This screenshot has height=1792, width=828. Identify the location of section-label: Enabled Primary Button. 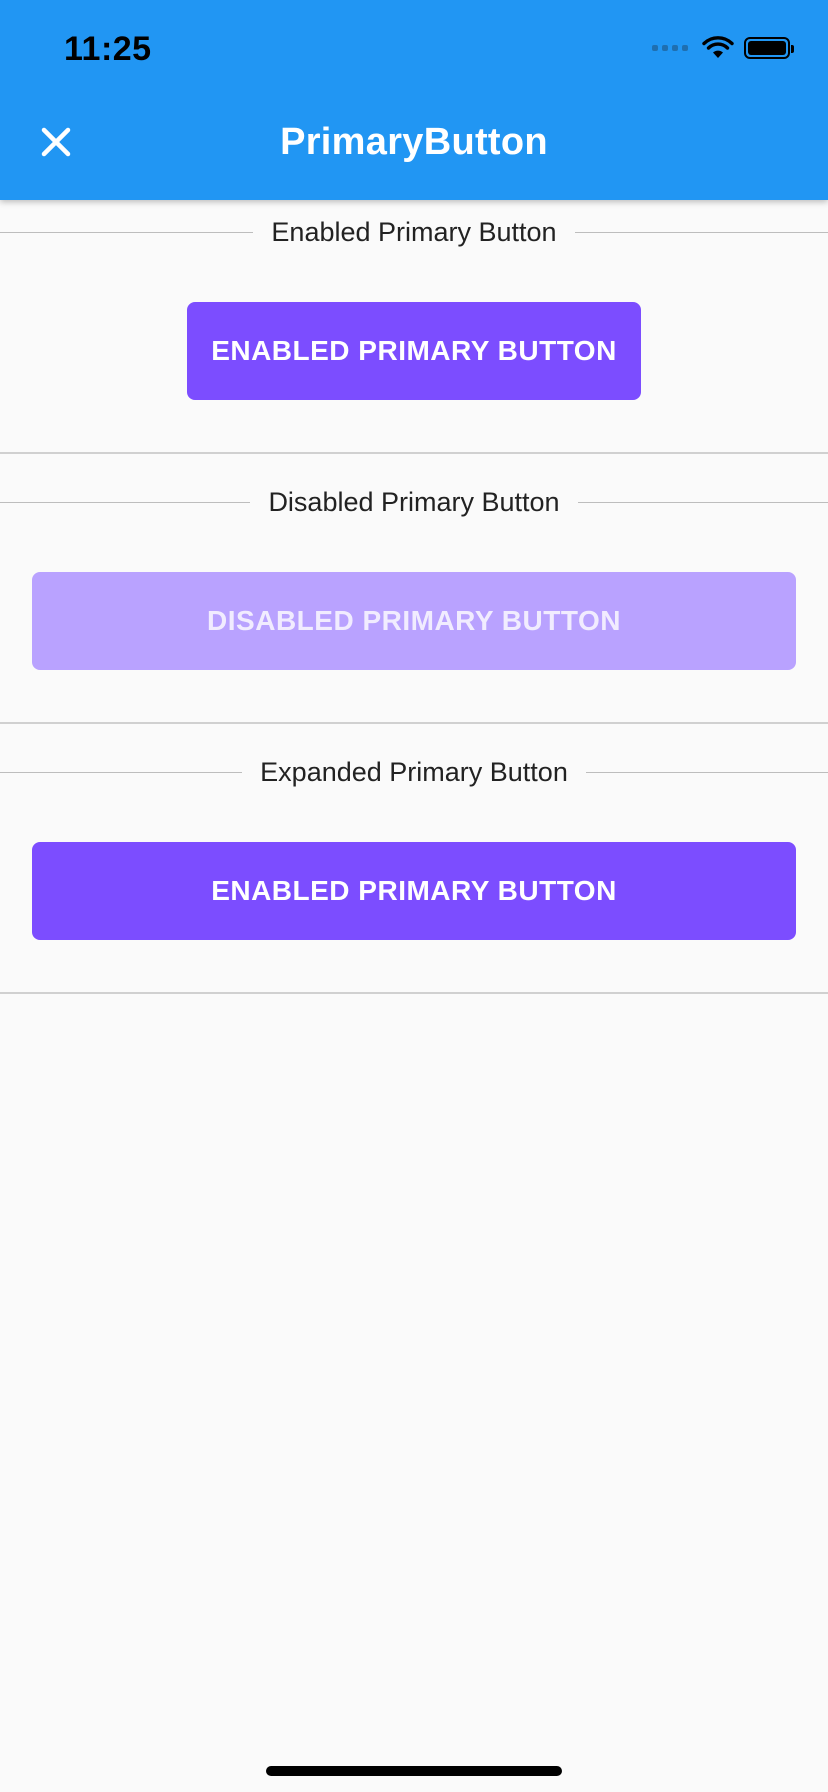
(414, 231).